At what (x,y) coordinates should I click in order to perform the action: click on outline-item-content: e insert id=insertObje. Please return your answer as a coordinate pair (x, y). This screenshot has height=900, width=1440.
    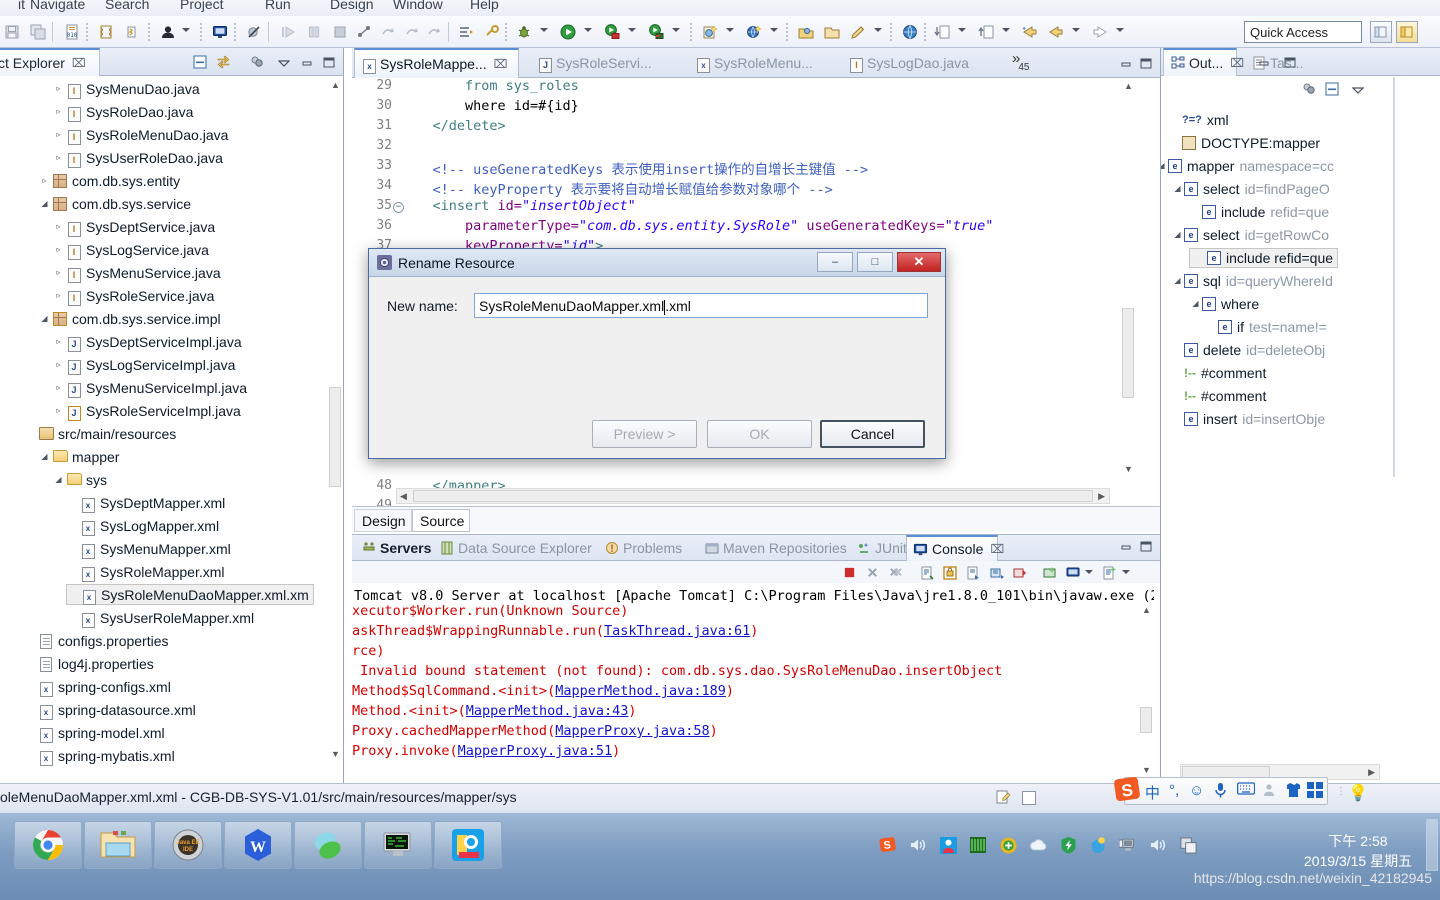
    Looking at the image, I should click on (1248, 419).